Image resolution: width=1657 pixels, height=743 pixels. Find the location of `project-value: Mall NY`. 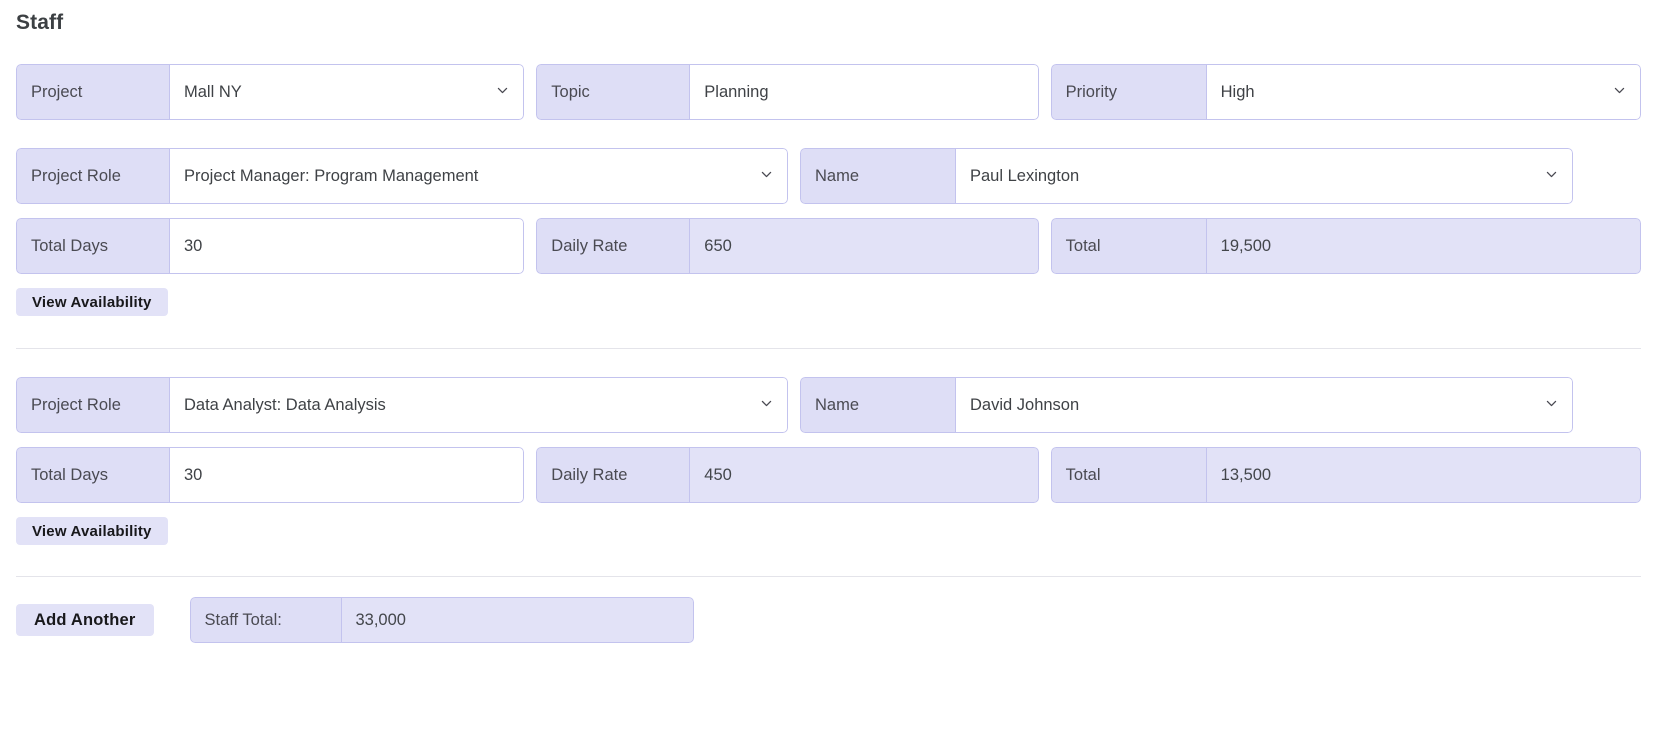

project-value: Mall NY is located at coordinates (213, 91).